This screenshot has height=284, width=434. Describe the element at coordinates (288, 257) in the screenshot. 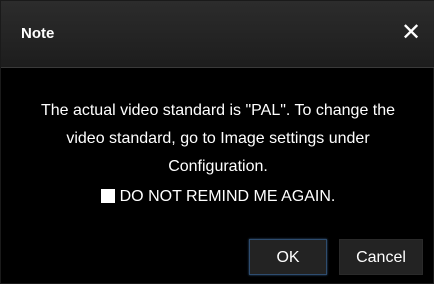

I see `ok-button: OK` at that location.